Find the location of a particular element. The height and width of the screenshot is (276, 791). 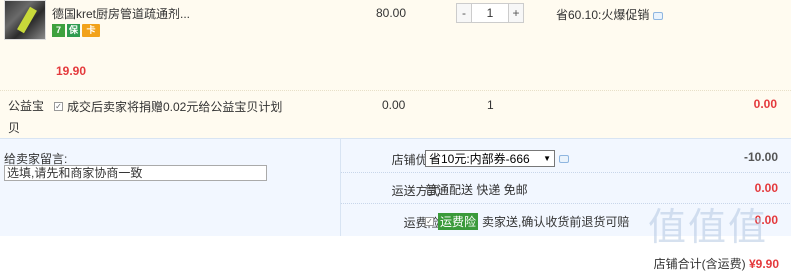

coupon-info-icon is located at coordinates (564, 158).